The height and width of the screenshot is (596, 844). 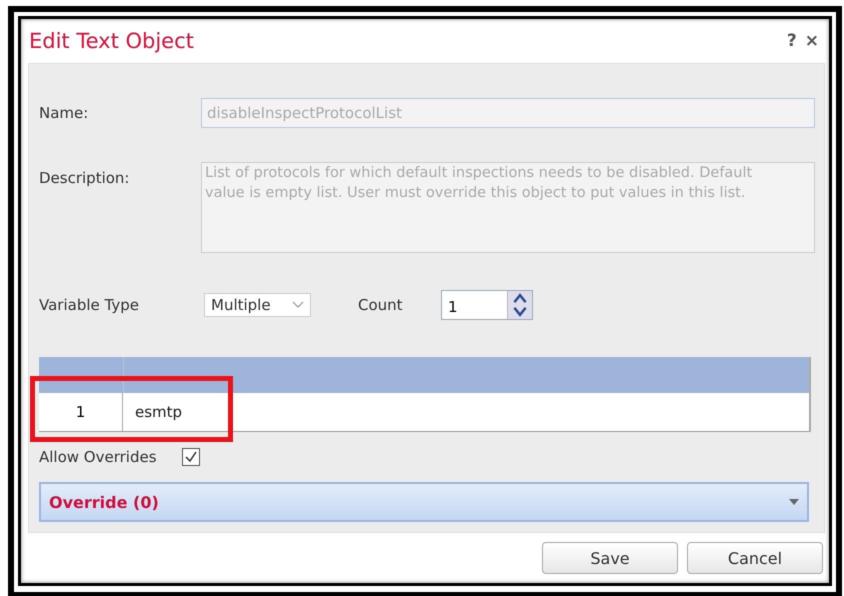 I want to click on row-number: 1, so click(x=81, y=412).